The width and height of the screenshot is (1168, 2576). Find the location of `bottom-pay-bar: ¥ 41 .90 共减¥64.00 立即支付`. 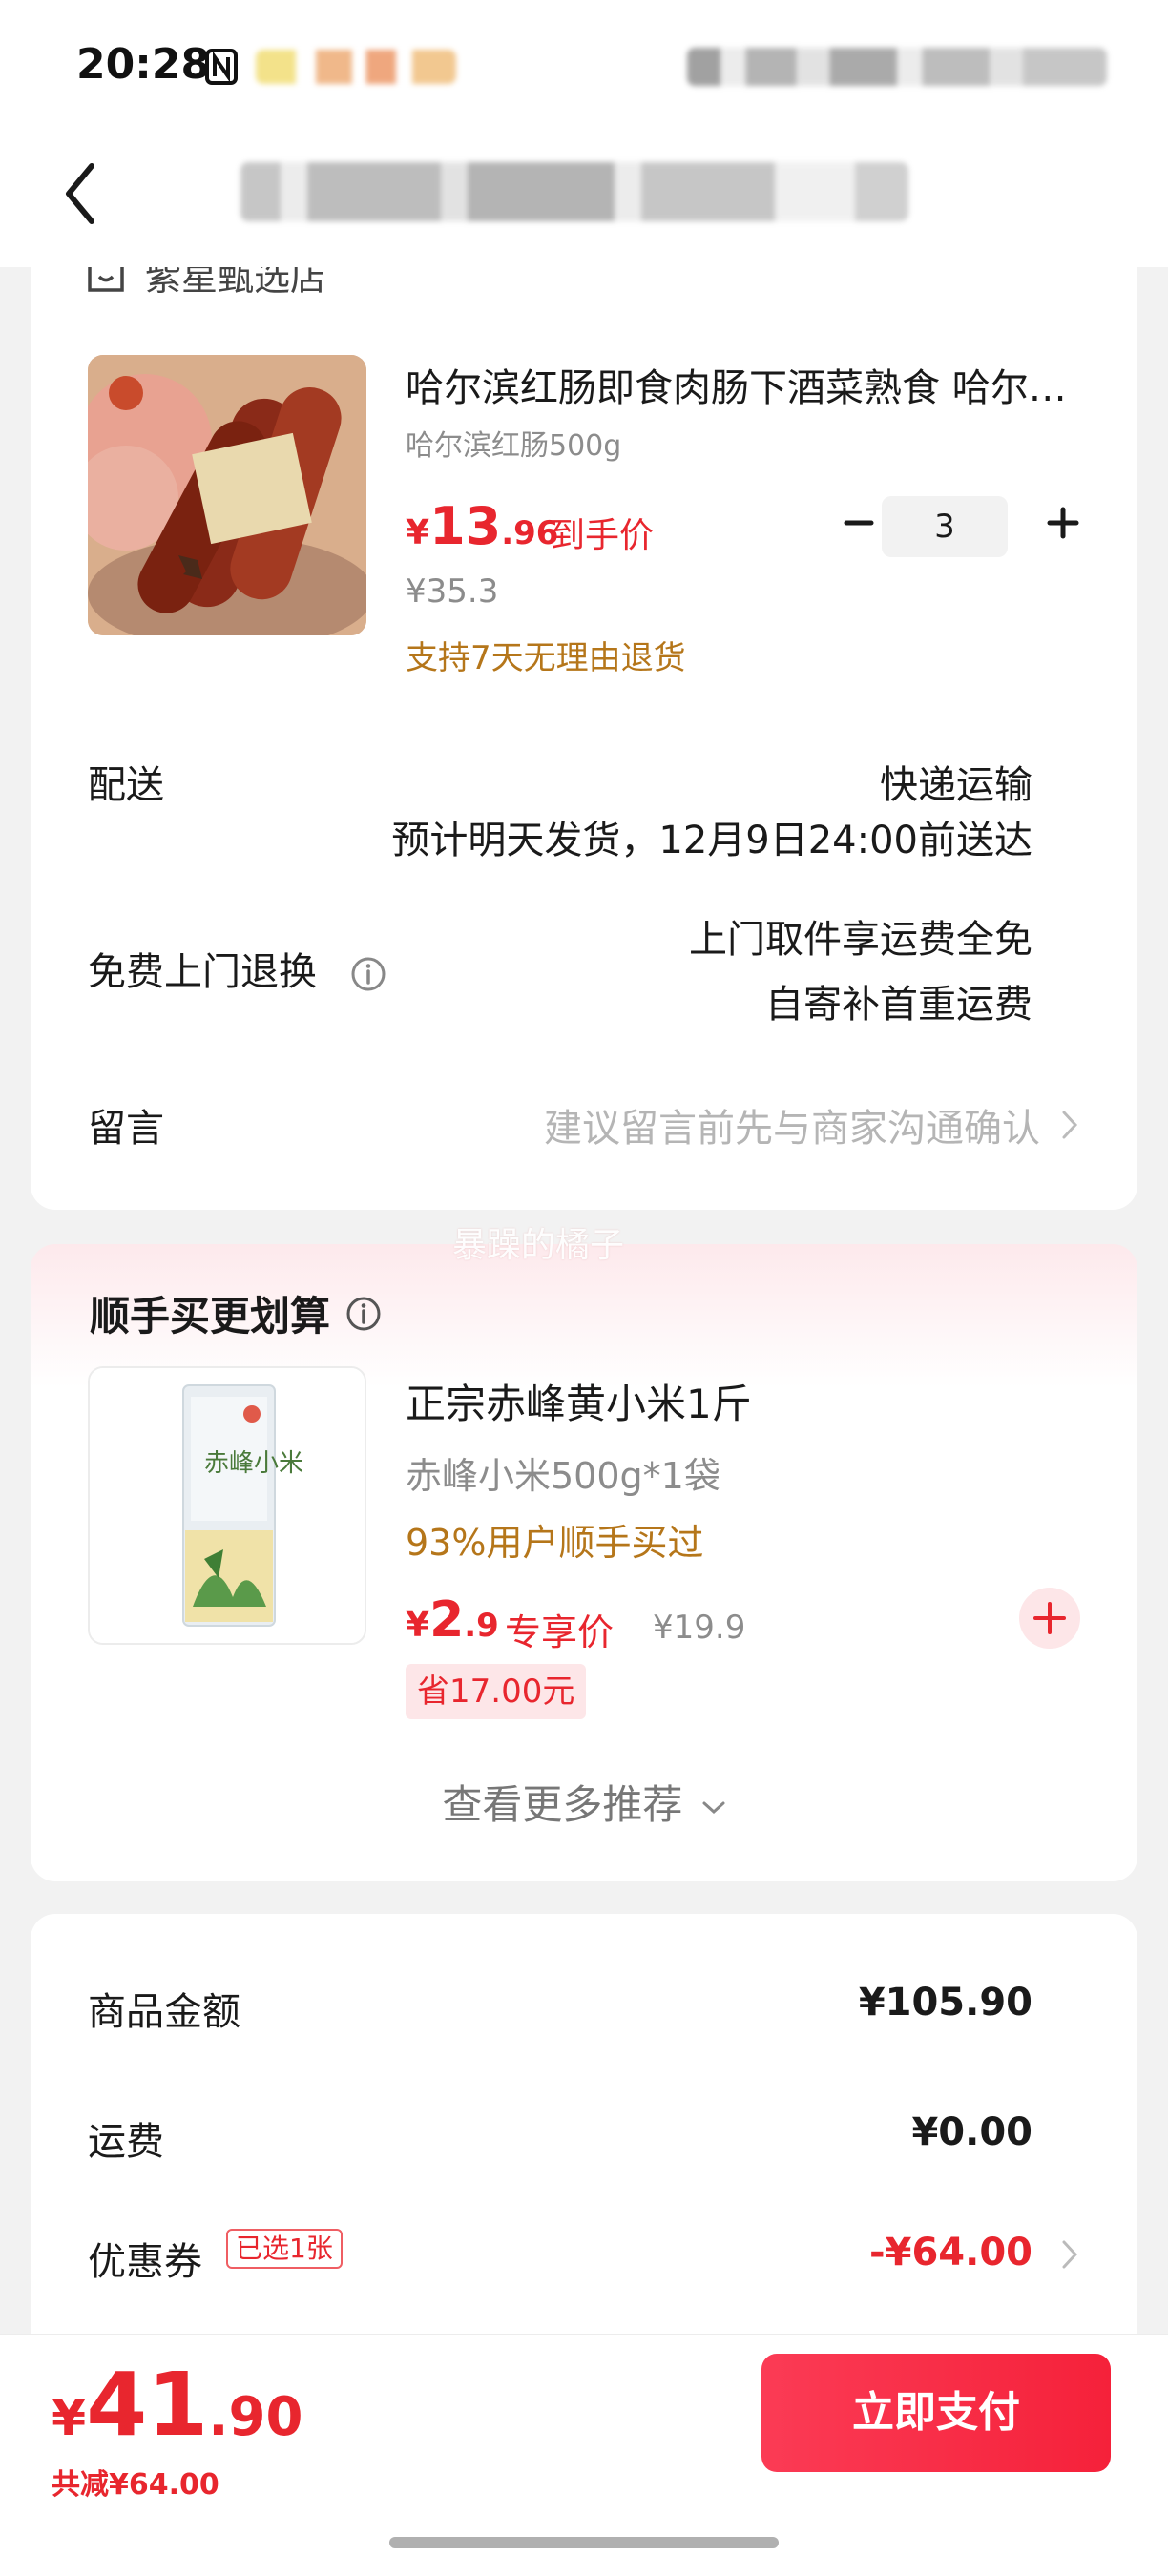

bottom-pay-bar: ¥ 41 .90 共减¥64.00 立即支付 is located at coordinates (584, 2455).